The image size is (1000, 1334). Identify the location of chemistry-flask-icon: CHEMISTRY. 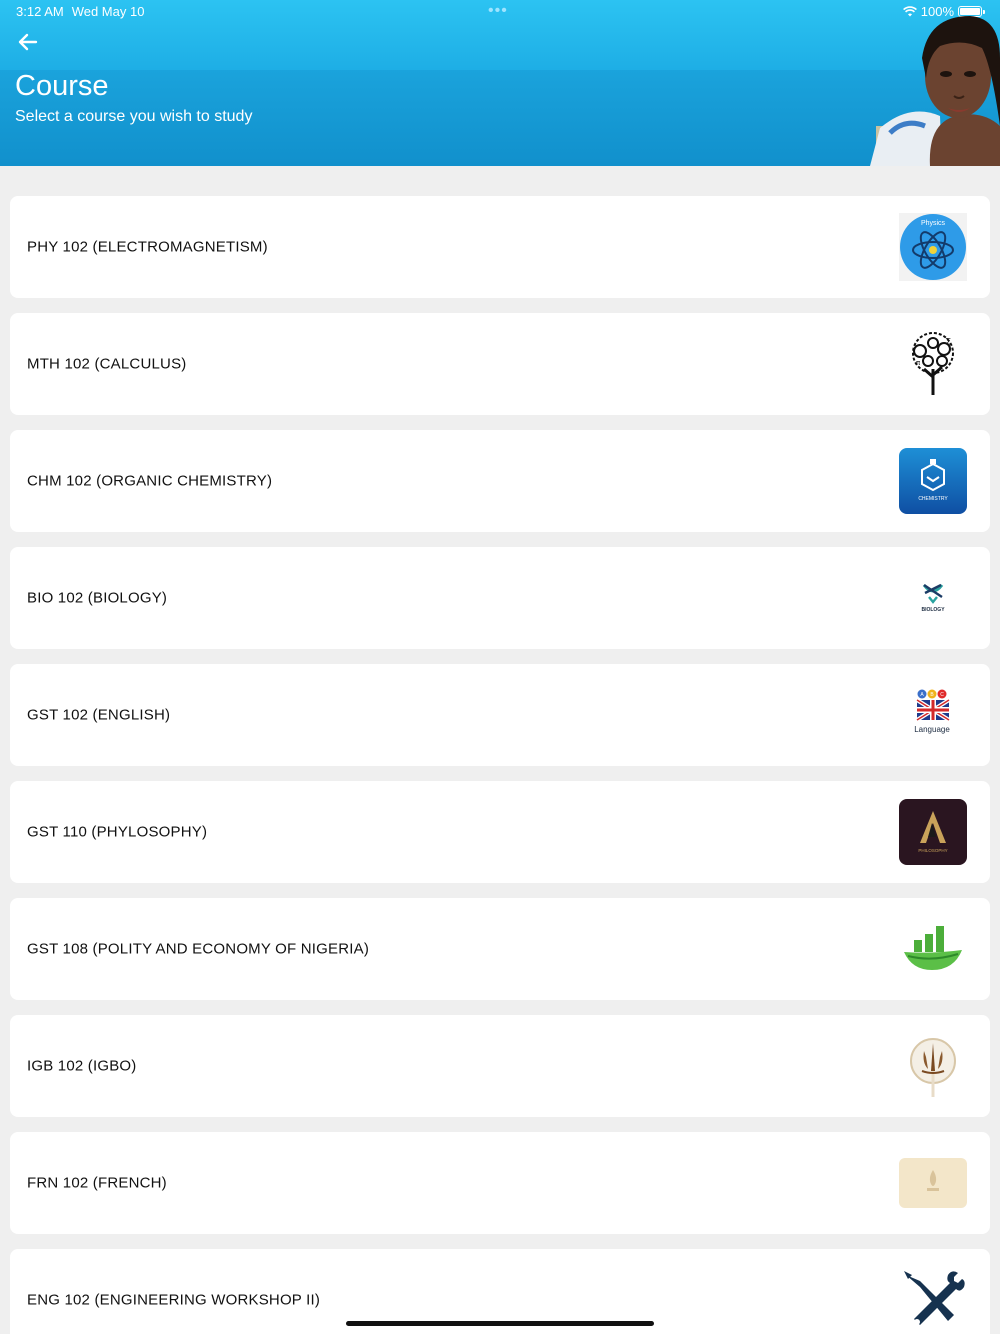
(933, 481).